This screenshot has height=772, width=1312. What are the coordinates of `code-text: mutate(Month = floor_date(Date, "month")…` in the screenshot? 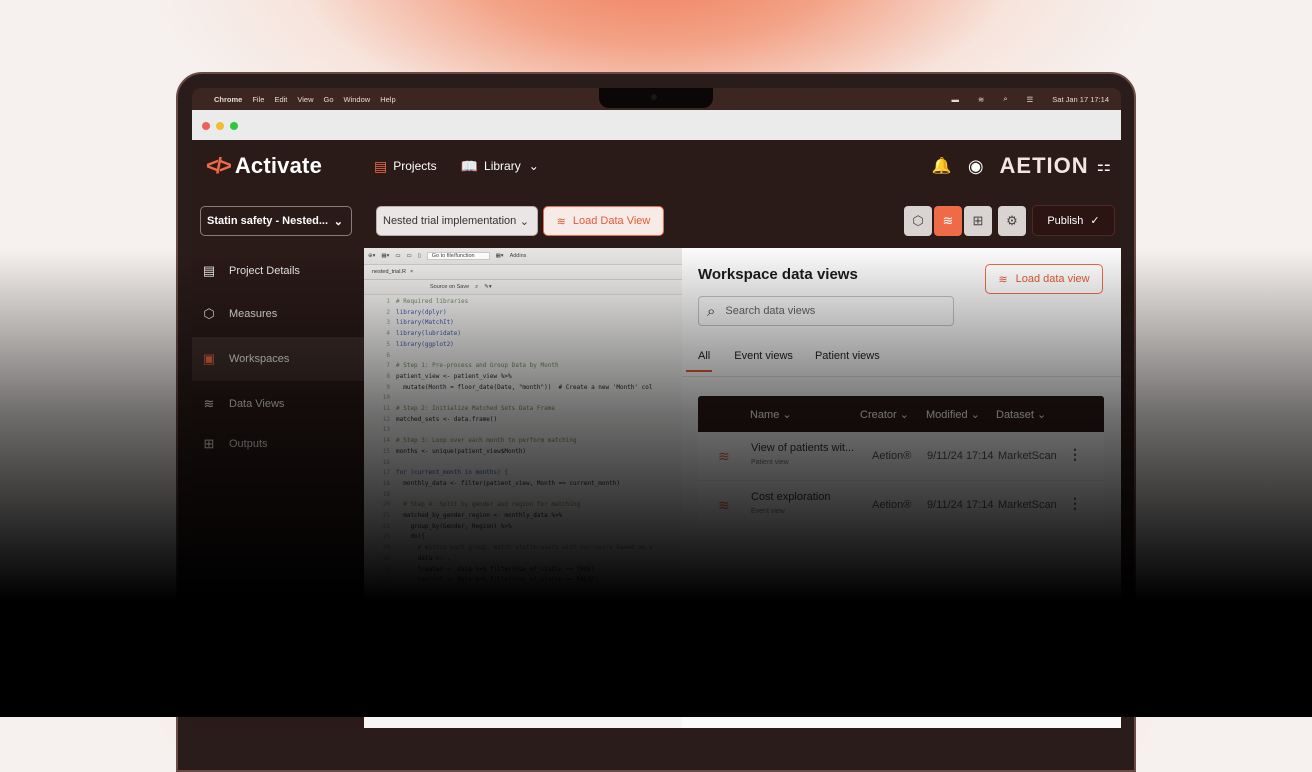 It's located at (524, 387).